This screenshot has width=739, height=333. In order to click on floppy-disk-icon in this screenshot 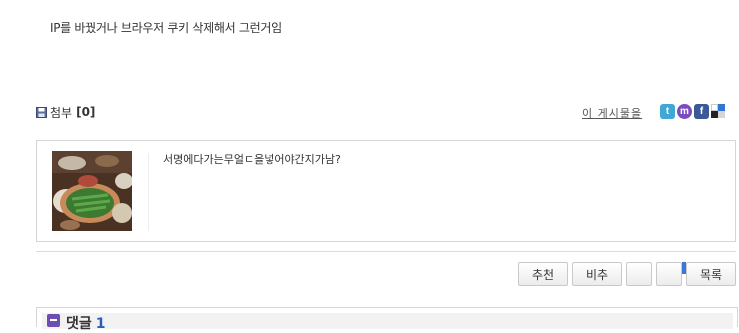, I will do `click(41, 112)`.